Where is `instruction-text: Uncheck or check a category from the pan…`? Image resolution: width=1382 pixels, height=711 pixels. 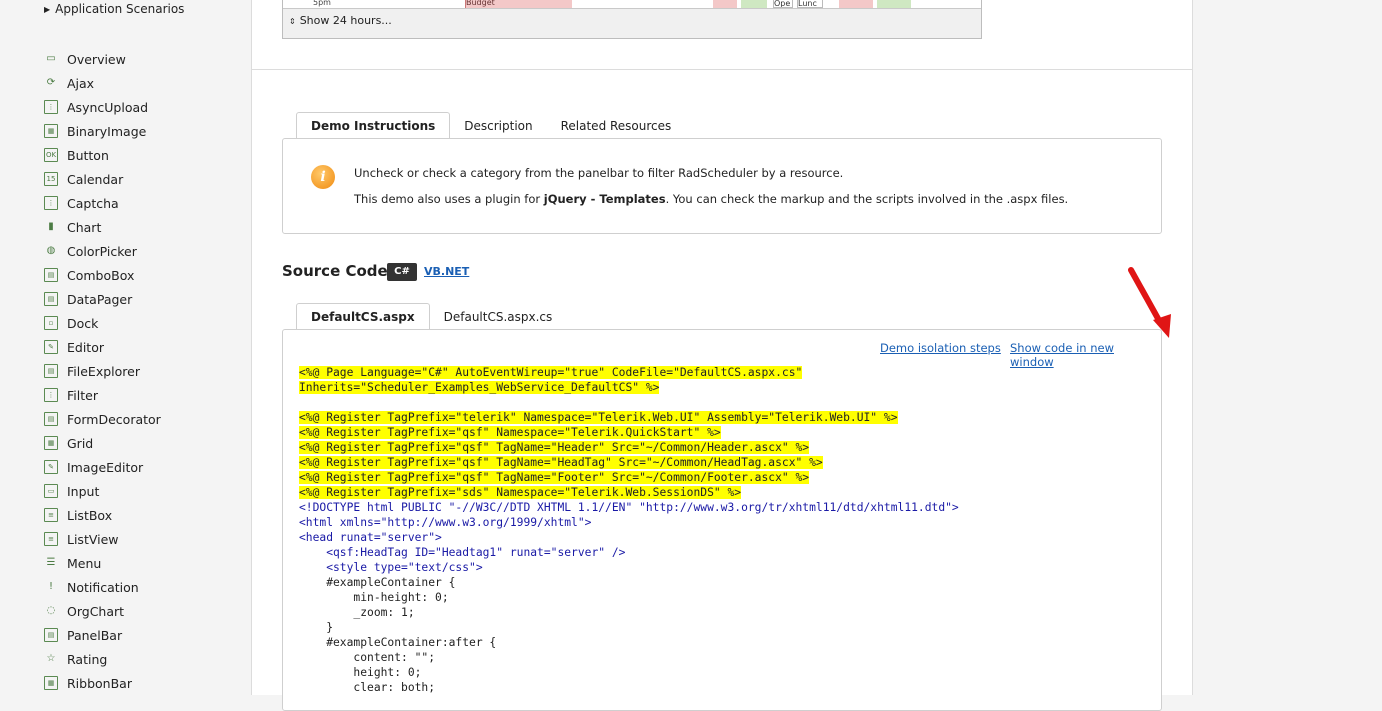 instruction-text: Uncheck or check a category from the pan… is located at coordinates (599, 173).